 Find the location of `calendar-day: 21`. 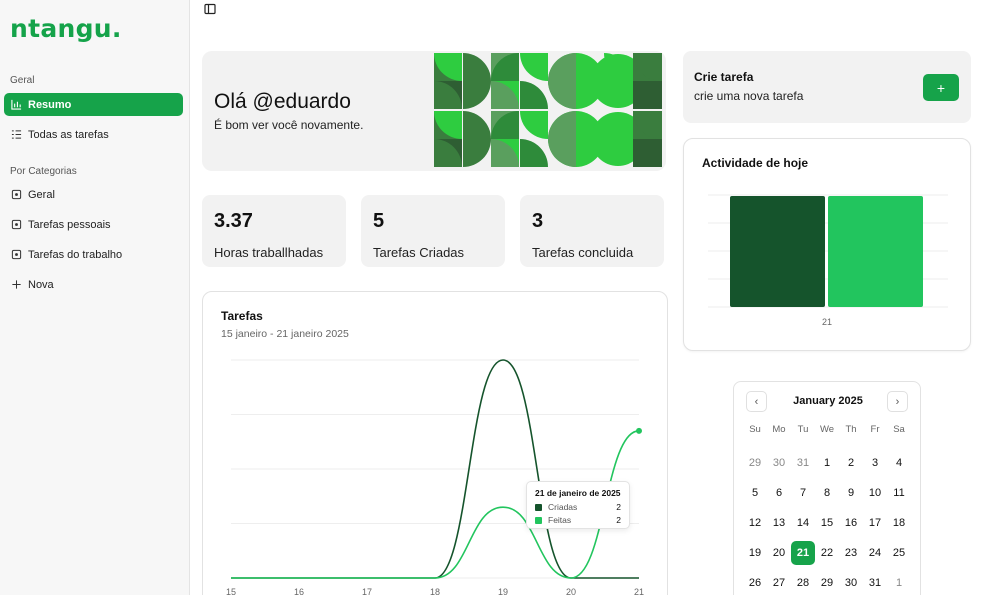

calendar-day: 21 is located at coordinates (803, 553).